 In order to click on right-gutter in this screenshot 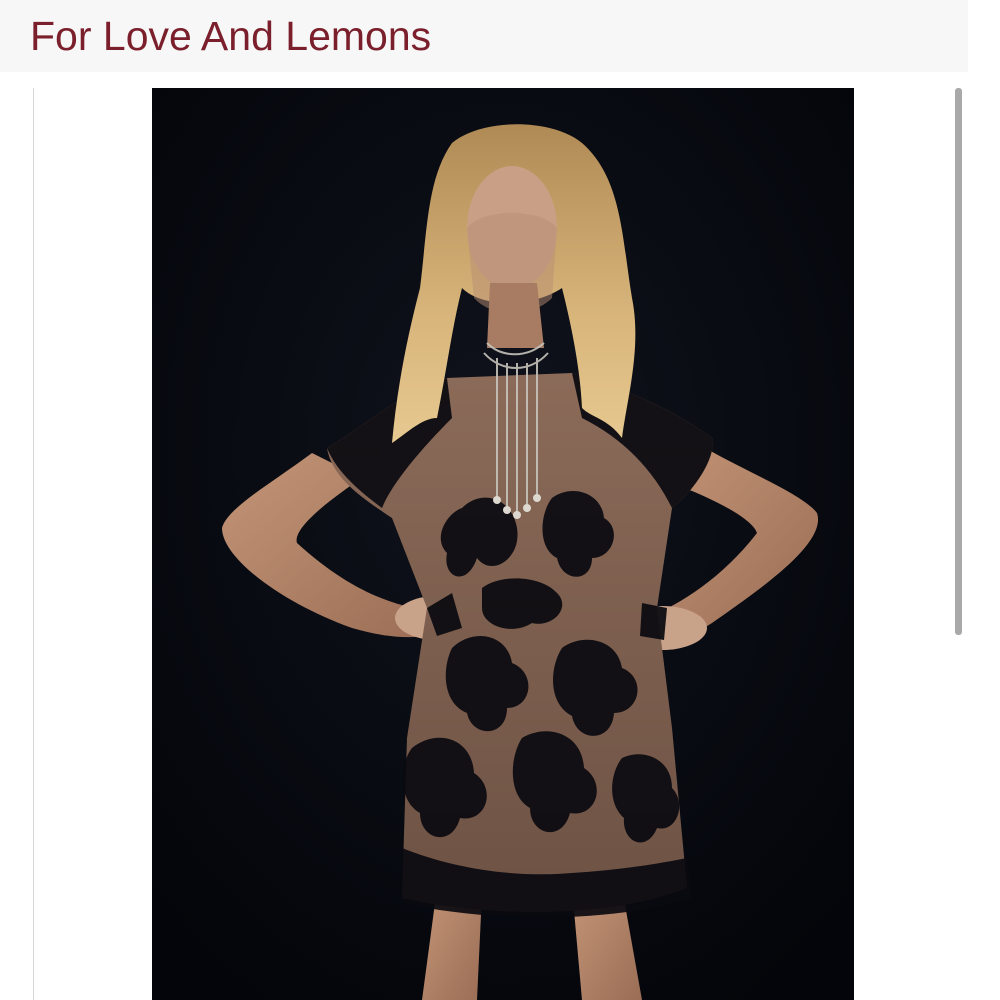, I will do `click(984, 500)`.